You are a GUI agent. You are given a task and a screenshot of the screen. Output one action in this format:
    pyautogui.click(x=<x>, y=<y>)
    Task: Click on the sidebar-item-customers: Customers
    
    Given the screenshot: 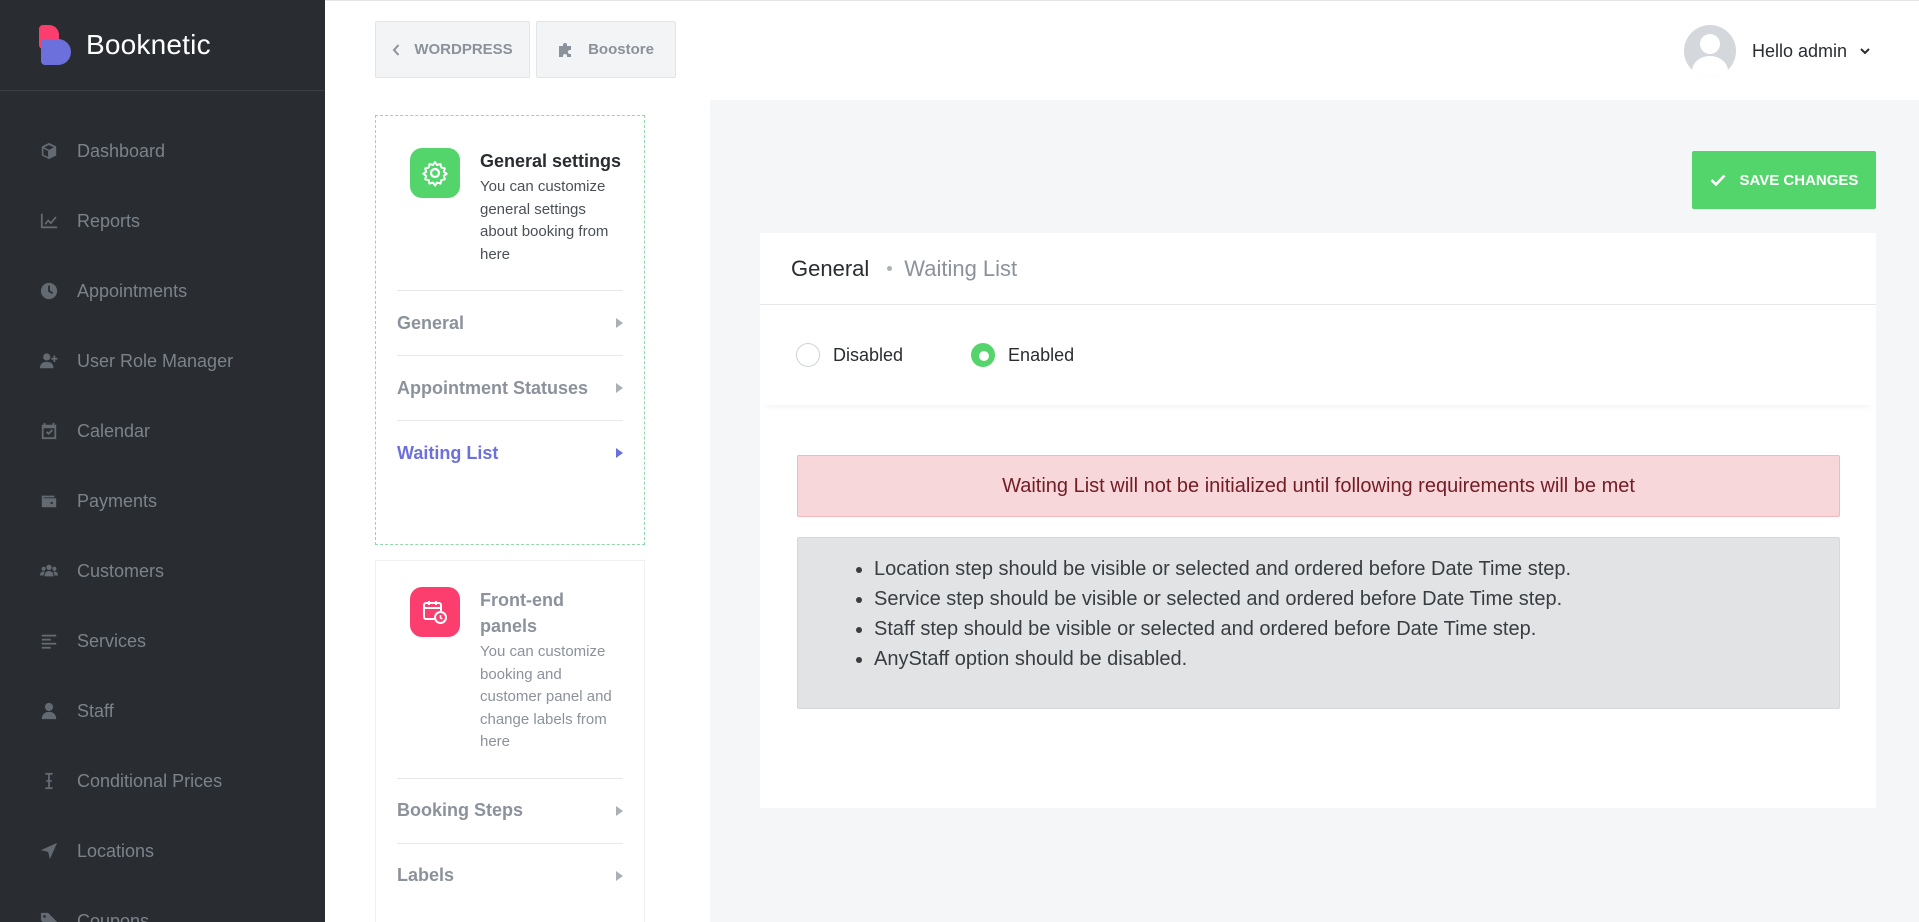 What is the action you would take?
    pyautogui.click(x=162, y=571)
    